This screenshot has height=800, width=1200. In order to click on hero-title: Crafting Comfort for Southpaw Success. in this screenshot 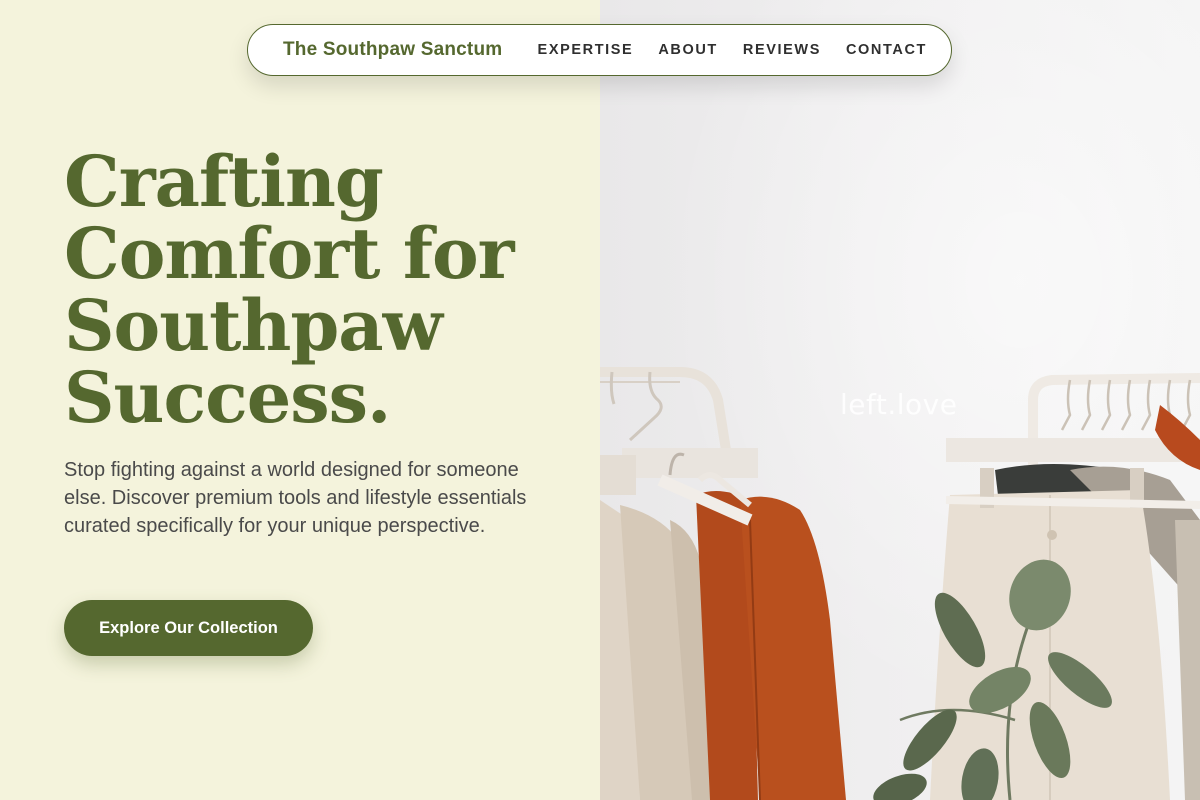, I will do `click(289, 289)`.